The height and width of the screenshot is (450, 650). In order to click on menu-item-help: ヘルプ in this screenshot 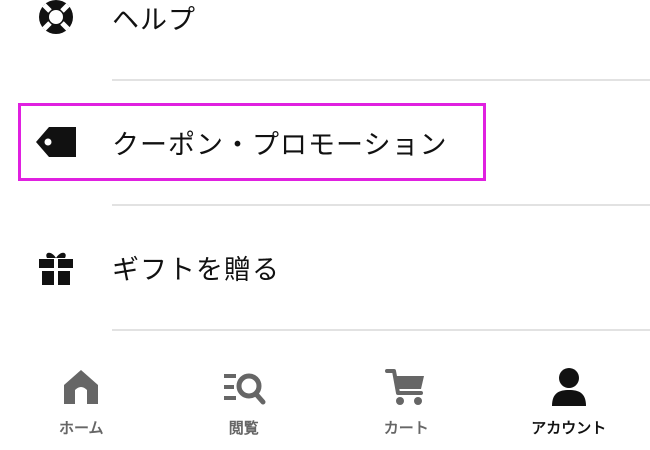, I will do `click(325, 23)`.